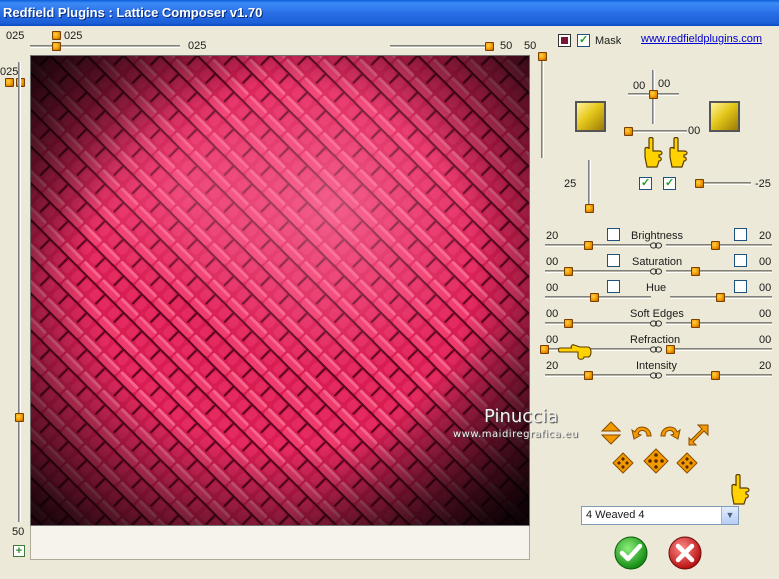  What do you see at coordinates (9, 82) in the screenshot?
I see `left-top-mini-knob` at bounding box center [9, 82].